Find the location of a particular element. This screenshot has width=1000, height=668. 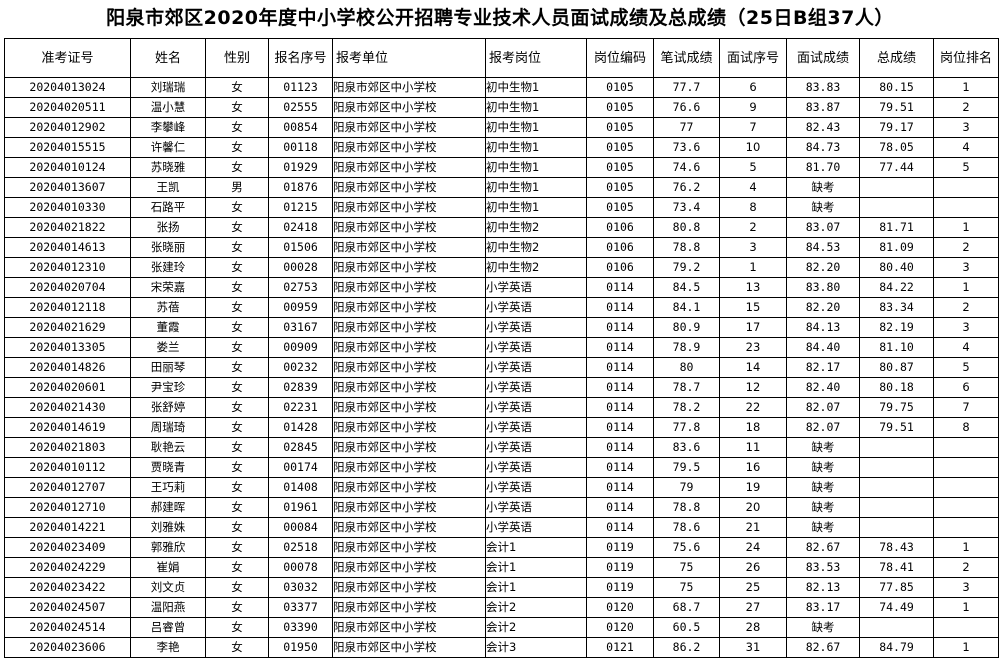

interview-score-cell: 83.17 is located at coordinates (823, 607).